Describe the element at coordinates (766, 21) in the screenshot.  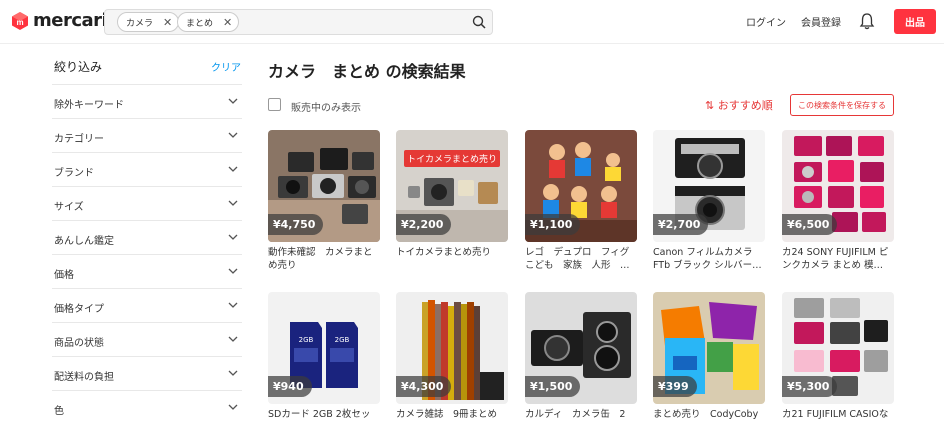
I see `login-link: ログイン` at that location.